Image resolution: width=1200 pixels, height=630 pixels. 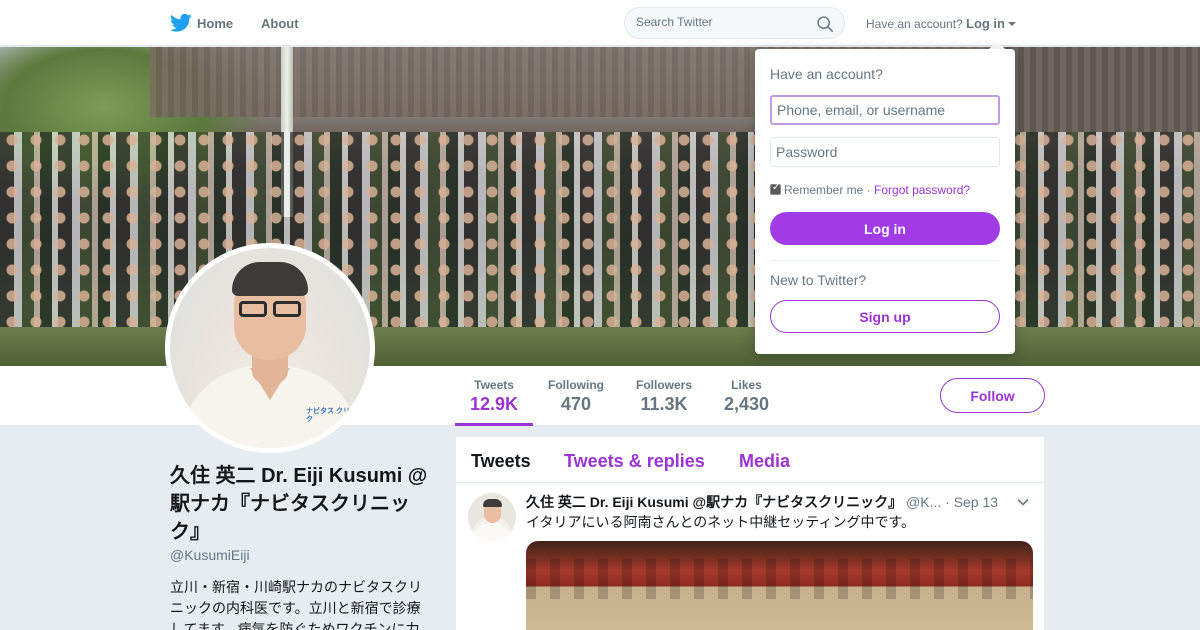 I want to click on stat-label: Following, so click(x=576, y=385).